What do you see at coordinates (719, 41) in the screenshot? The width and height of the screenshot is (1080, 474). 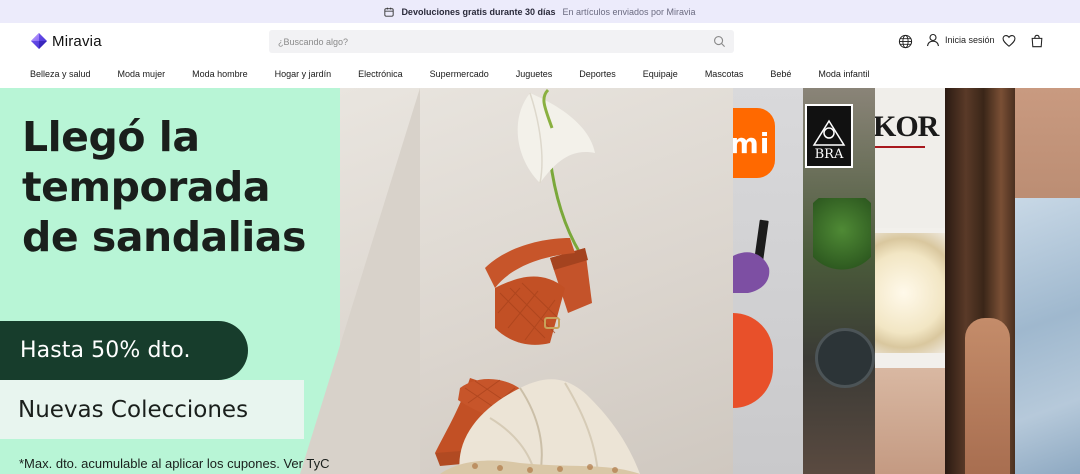 I see `search-icon` at bounding box center [719, 41].